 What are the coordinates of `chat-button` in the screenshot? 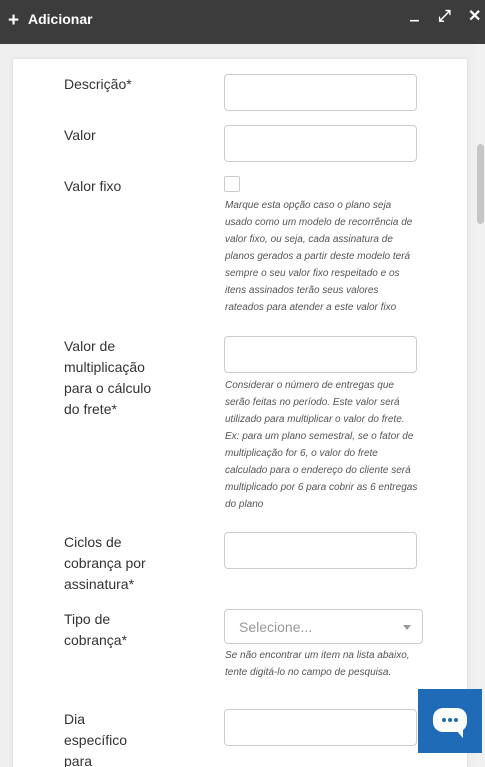 It's located at (450, 721).